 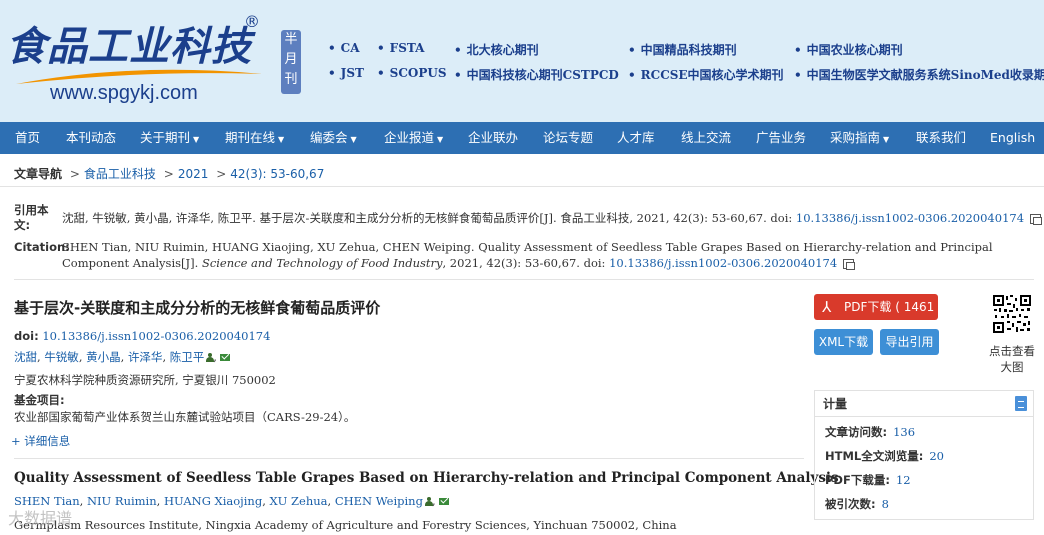 What do you see at coordinates (1012, 314) in the screenshot?
I see `qr-code-icon` at bounding box center [1012, 314].